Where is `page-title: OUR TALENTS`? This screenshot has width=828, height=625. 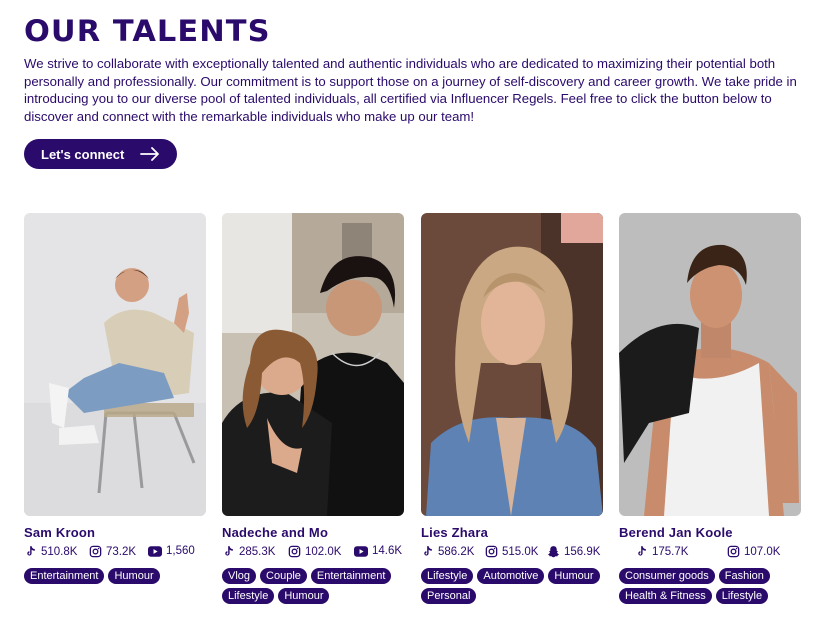
page-title: OUR TALENTS is located at coordinates (147, 31).